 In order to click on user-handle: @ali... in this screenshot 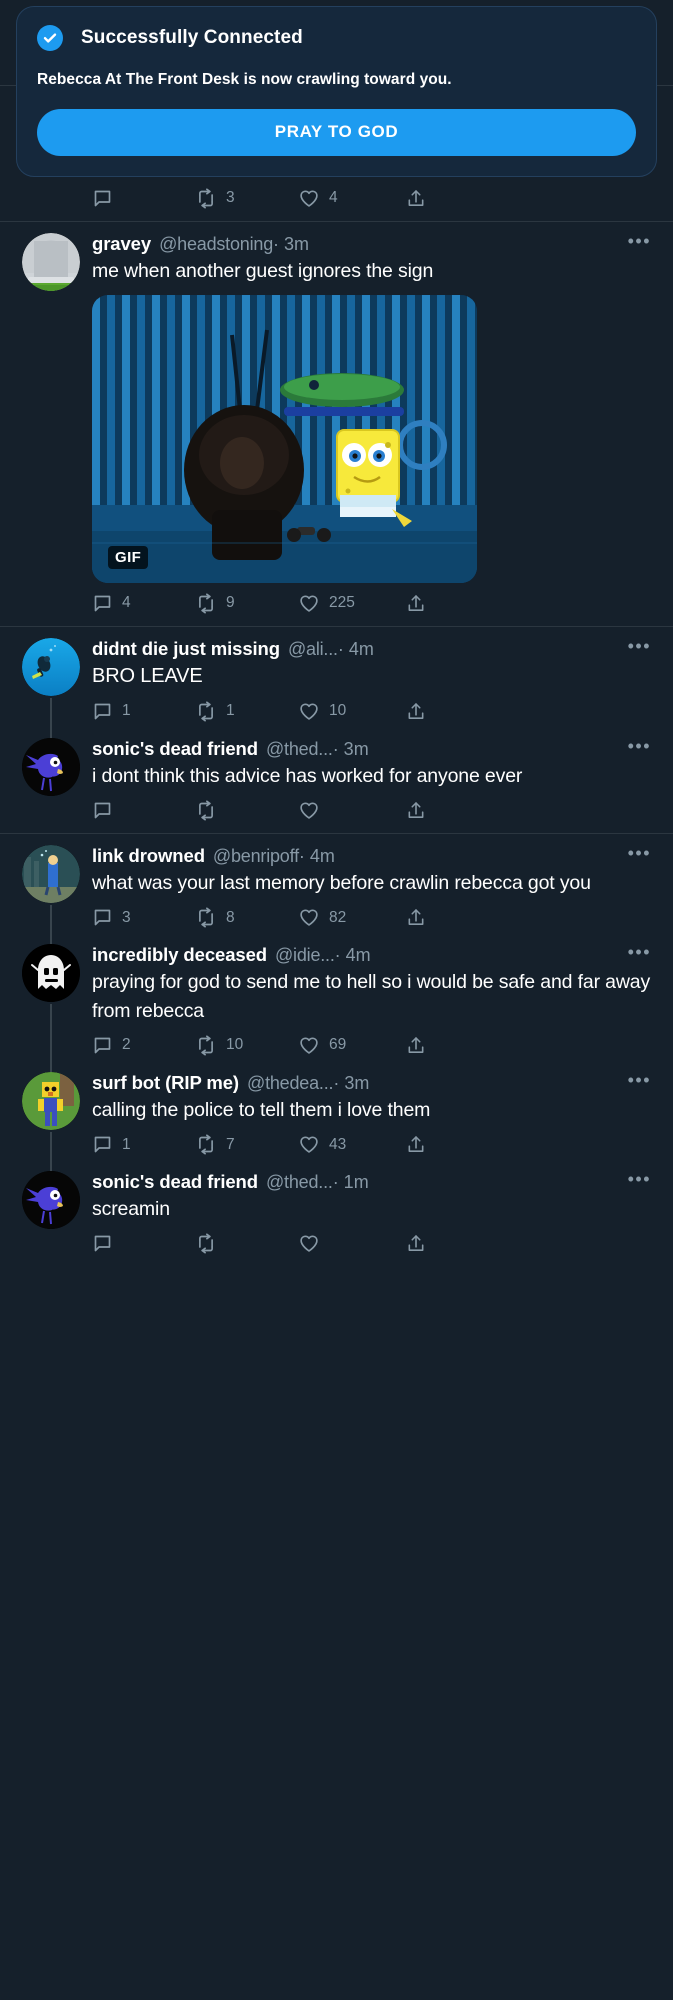, I will do `click(313, 649)`.